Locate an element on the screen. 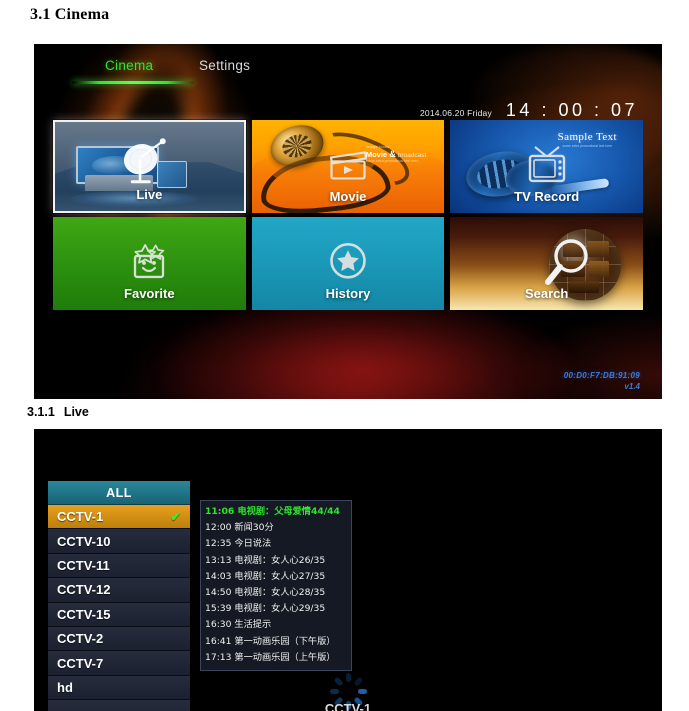 This screenshot has width=689, height=711. channel-row: CCTV-1 ✔ is located at coordinates (119, 517).